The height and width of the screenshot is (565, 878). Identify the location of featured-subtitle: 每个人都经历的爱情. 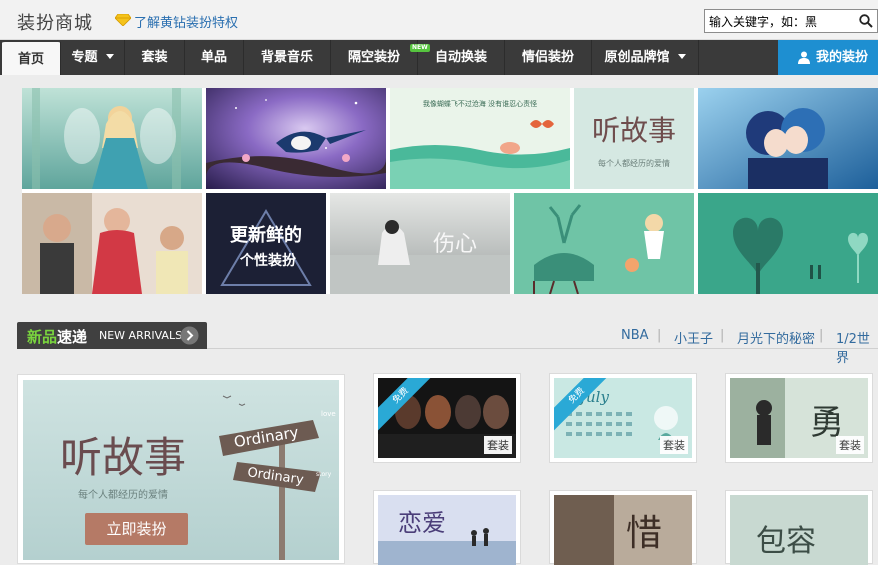
(123, 494).